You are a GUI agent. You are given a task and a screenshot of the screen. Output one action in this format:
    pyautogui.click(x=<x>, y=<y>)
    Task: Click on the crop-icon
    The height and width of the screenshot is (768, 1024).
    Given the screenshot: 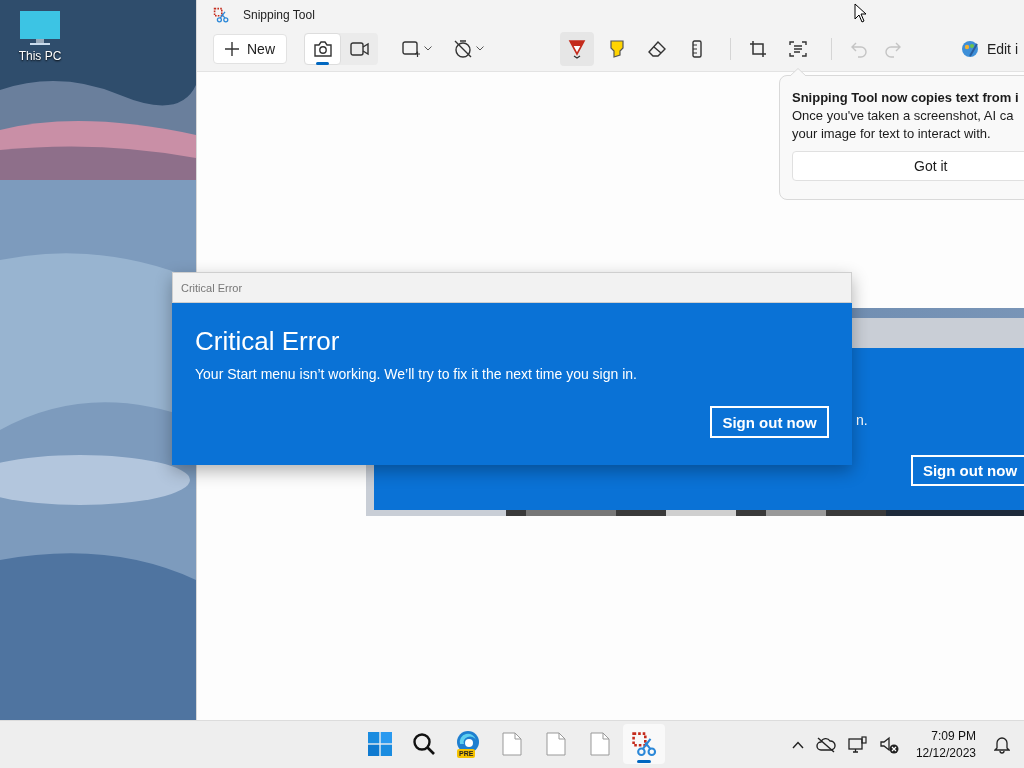 What is the action you would take?
    pyautogui.click(x=758, y=48)
    